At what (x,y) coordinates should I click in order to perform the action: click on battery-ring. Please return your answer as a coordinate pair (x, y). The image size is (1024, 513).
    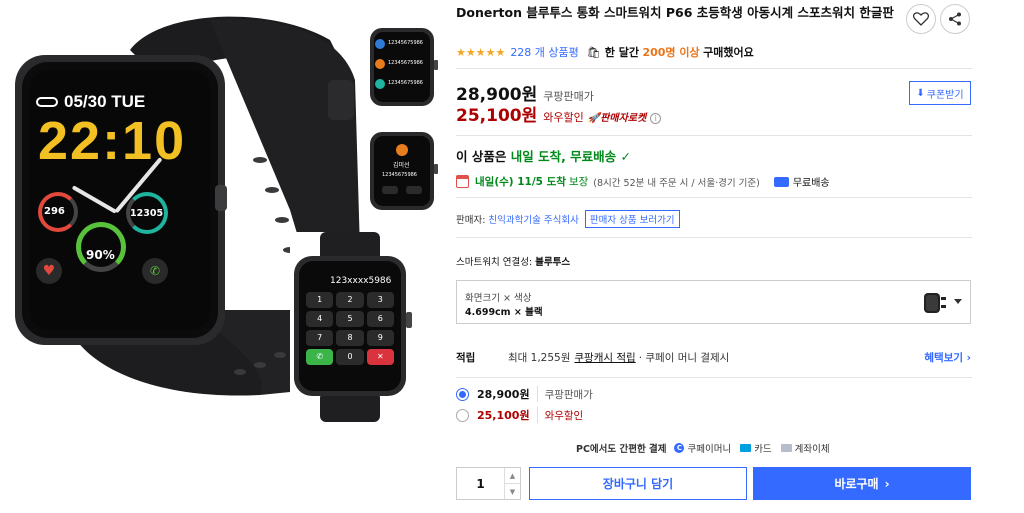
    Looking at the image, I should click on (101, 247).